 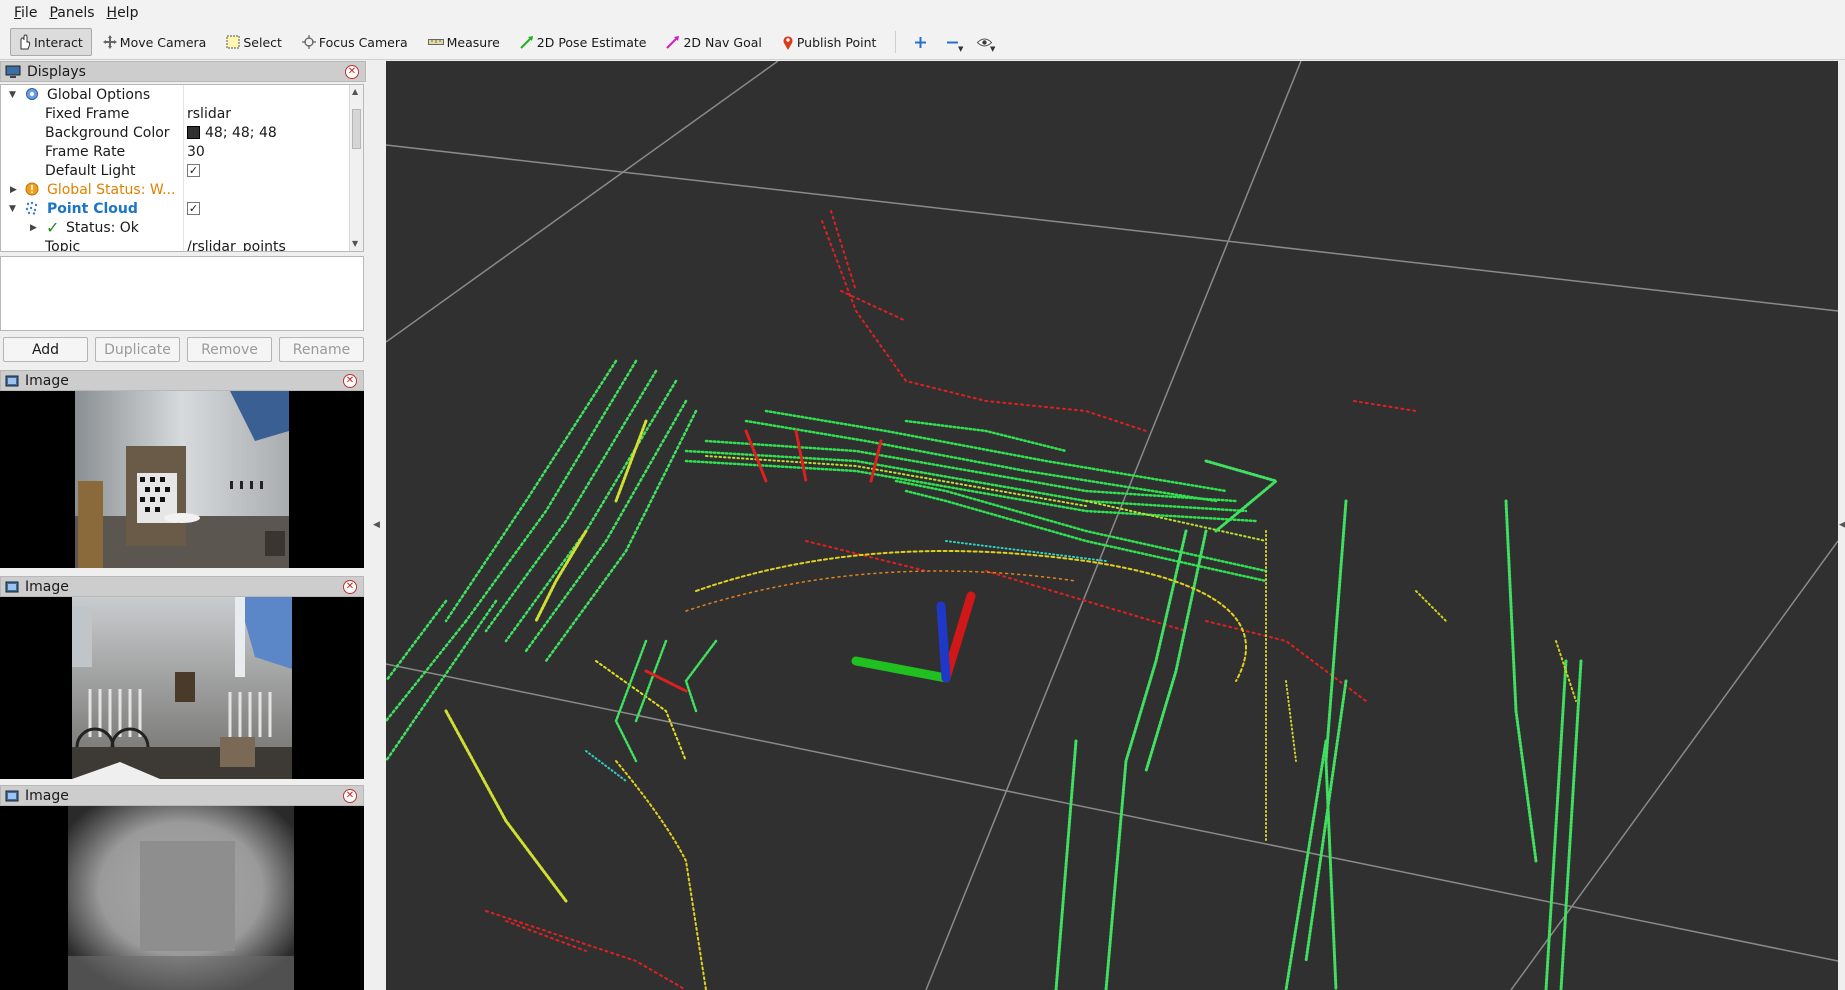 What do you see at coordinates (526, 42) in the screenshot?
I see `green-arrow-icon` at bounding box center [526, 42].